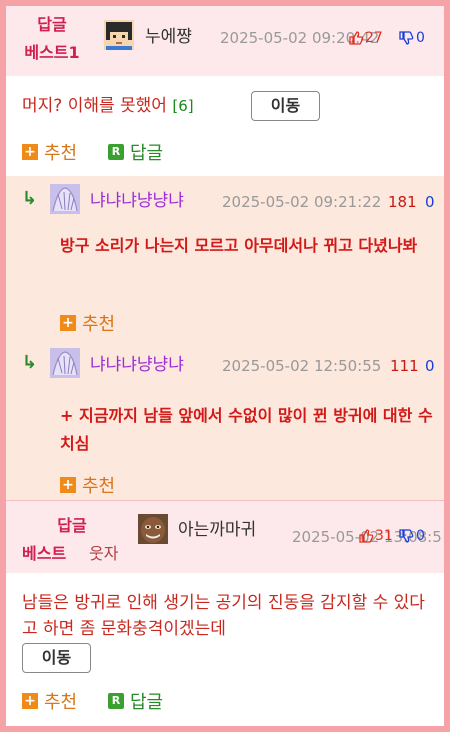  I want to click on comment-header: 답글 베스트 웃자 아는까마귀 2025-05-02 13:08:5 31 0, so click(225, 537).